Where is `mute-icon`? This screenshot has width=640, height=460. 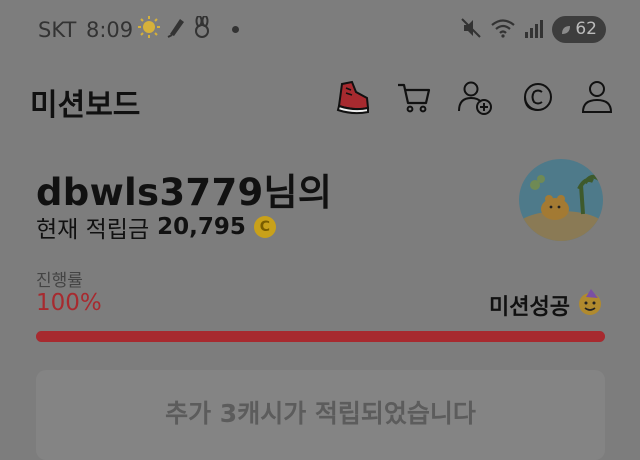
mute-icon is located at coordinates (471, 30).